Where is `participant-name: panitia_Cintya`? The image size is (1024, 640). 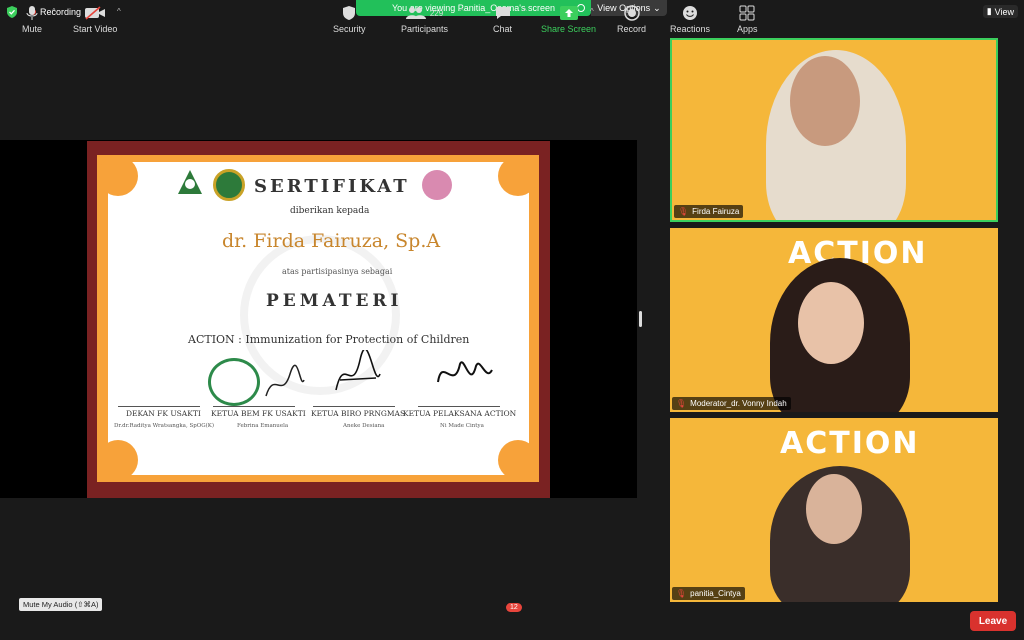
participant-name: panitia_Cintya is located at coordinates (715, 593).